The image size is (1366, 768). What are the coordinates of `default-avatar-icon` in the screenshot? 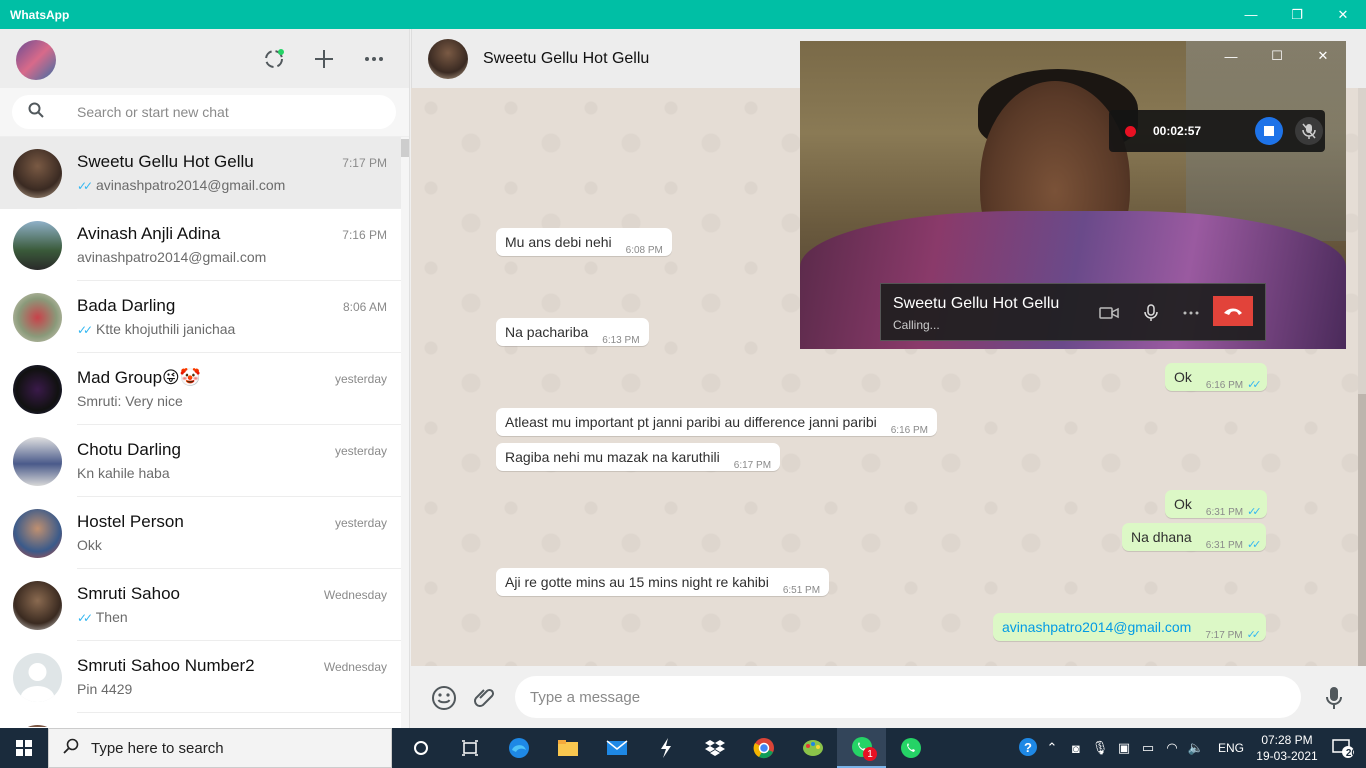 It's located at (37, 677).